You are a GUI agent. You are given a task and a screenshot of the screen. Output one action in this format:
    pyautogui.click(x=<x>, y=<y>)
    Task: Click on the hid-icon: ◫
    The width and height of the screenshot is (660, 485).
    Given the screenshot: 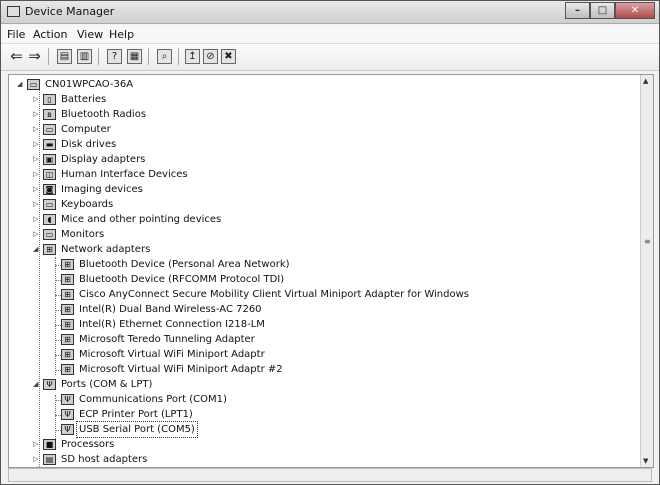 What is the action you would take?
    pyautogui.click(x=49, y=174)
    